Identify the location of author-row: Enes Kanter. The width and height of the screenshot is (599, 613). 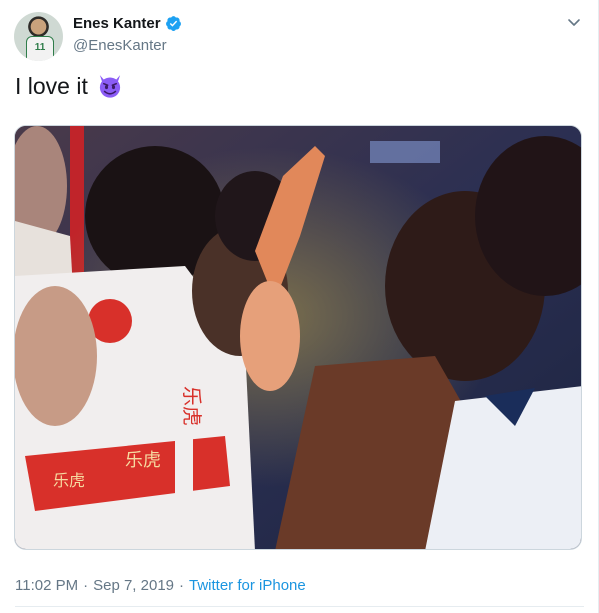
(127, 23).